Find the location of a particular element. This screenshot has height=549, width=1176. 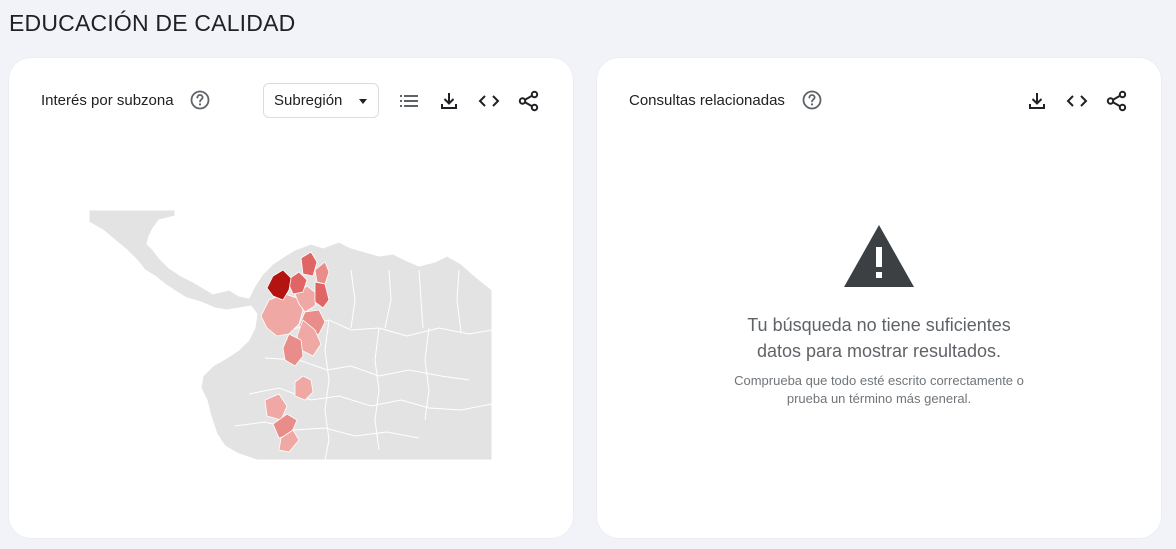

subregion-dropdown: Subregión is located at coordinates (321, 100).